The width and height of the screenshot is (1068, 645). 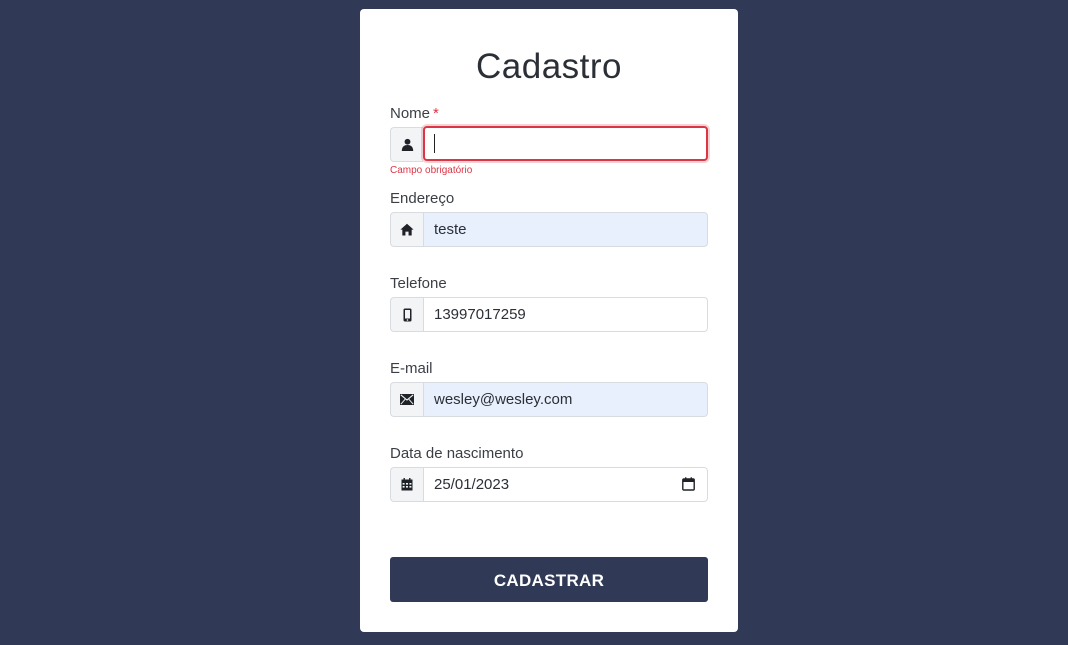 What do you see at coordinates (457, 453) in the screenshot?
I see `birthdate-label: Data de nascimento` at bounding box center [457, 453].